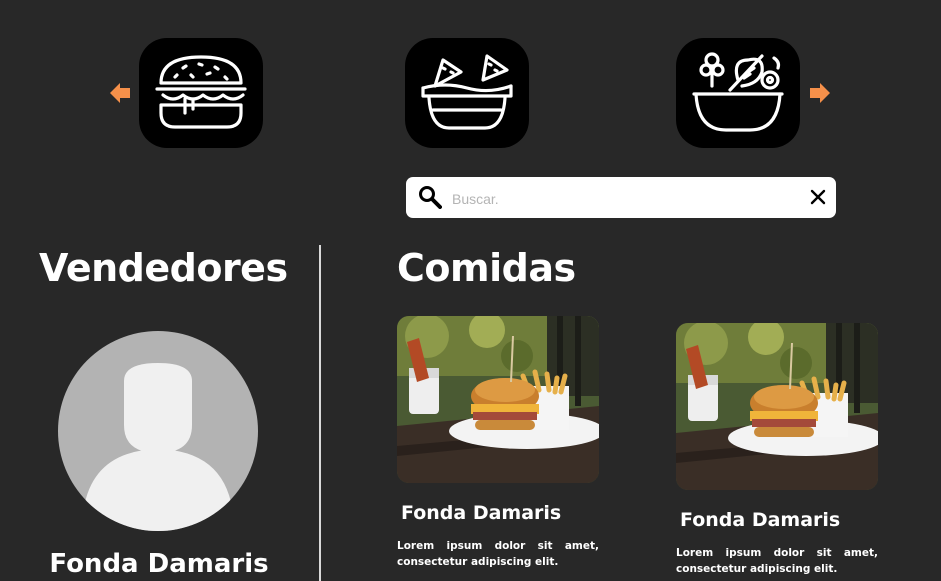 The image size is (941, 581). I want to click on carousel-next-button, so click(820, 93).